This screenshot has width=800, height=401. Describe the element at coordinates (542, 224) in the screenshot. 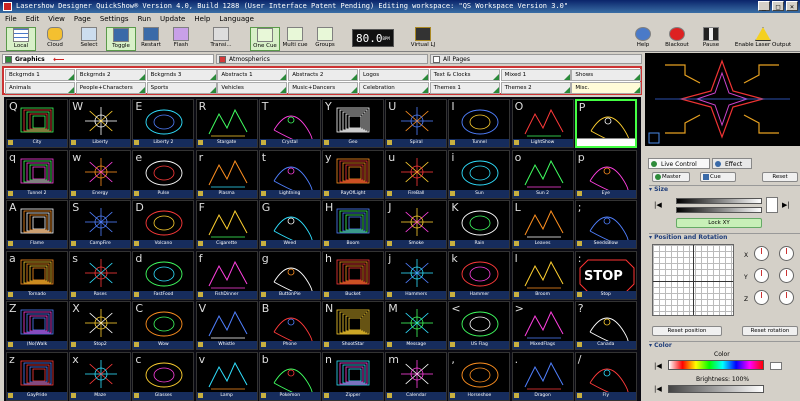

I see `cue-leaves: L Leaves` at that location.